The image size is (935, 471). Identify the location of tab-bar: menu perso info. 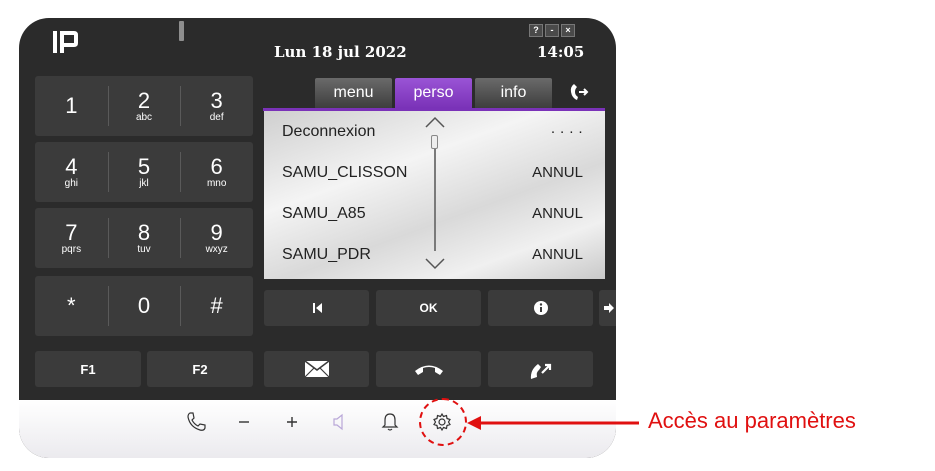
(433, 93).